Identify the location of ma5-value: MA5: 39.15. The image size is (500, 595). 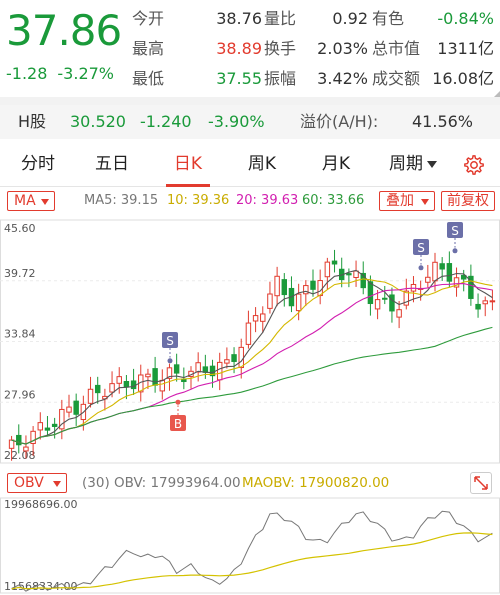
(121, 200).